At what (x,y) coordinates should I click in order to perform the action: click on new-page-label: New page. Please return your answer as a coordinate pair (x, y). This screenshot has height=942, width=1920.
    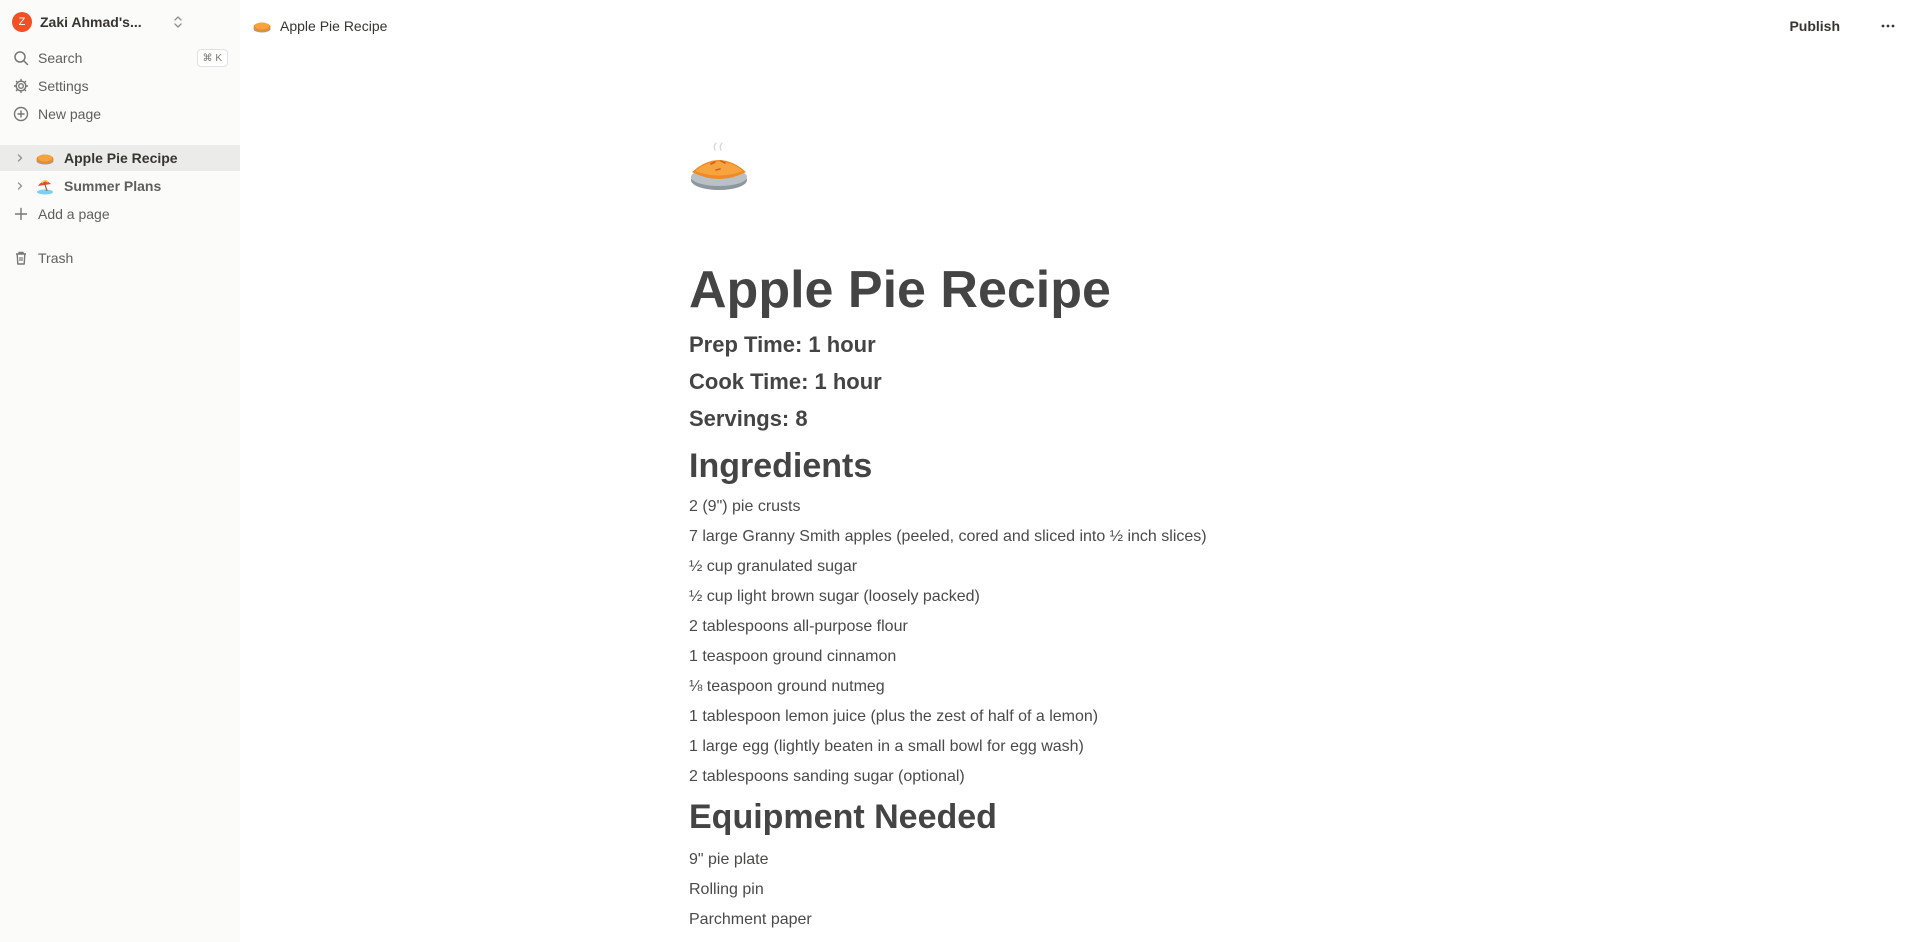
    Looking at the image, I should click on (70, 114).